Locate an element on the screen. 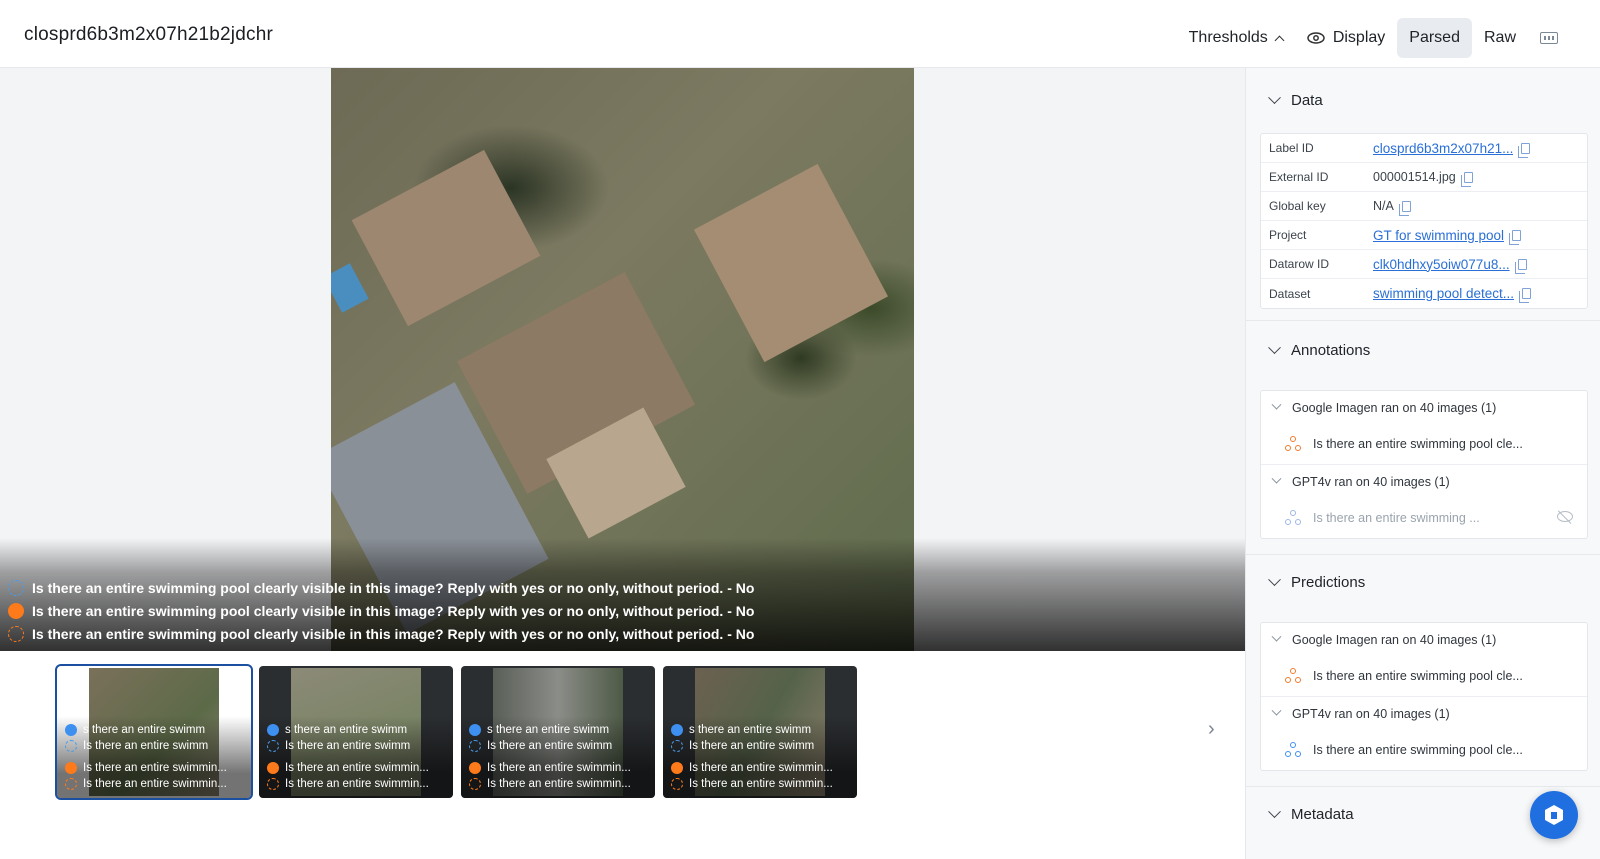  annotation-group-title: GPT4v ran on 40 images (1) is located at coordinates (1371, 481).